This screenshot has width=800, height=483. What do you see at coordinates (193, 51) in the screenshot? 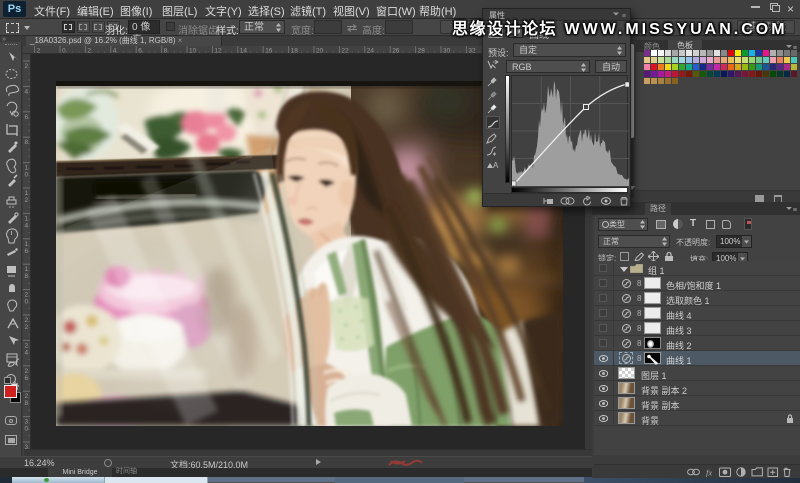
I see `svg-text: 10` at bounding box center [193, 51].